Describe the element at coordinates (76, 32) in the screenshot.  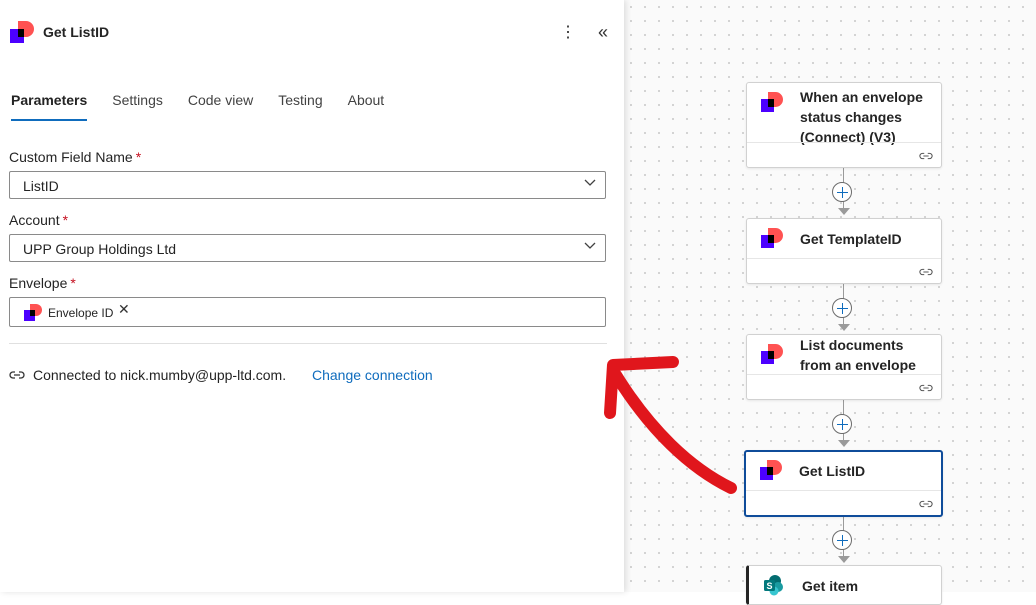
I see `panel-title: Get ListID` at that location.